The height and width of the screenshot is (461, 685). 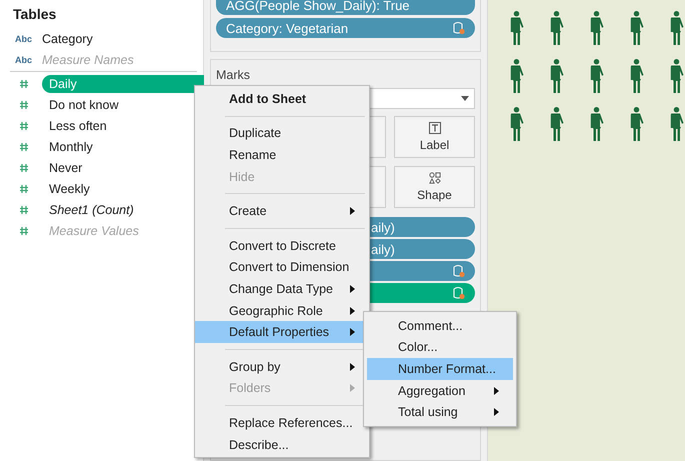 What do you see at coordinates (234, 76) in the screenshot?
I see `marks-title: Marks` at bounding box center [234, 76].